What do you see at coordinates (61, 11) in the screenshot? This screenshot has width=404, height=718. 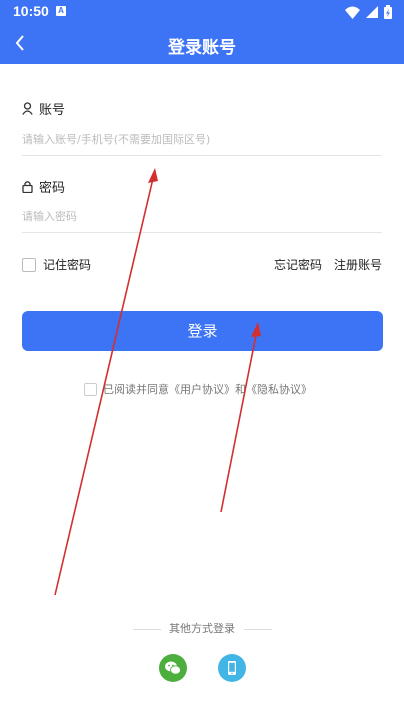 I see `a-notification-icon: A` at bounding box center [61, 11].